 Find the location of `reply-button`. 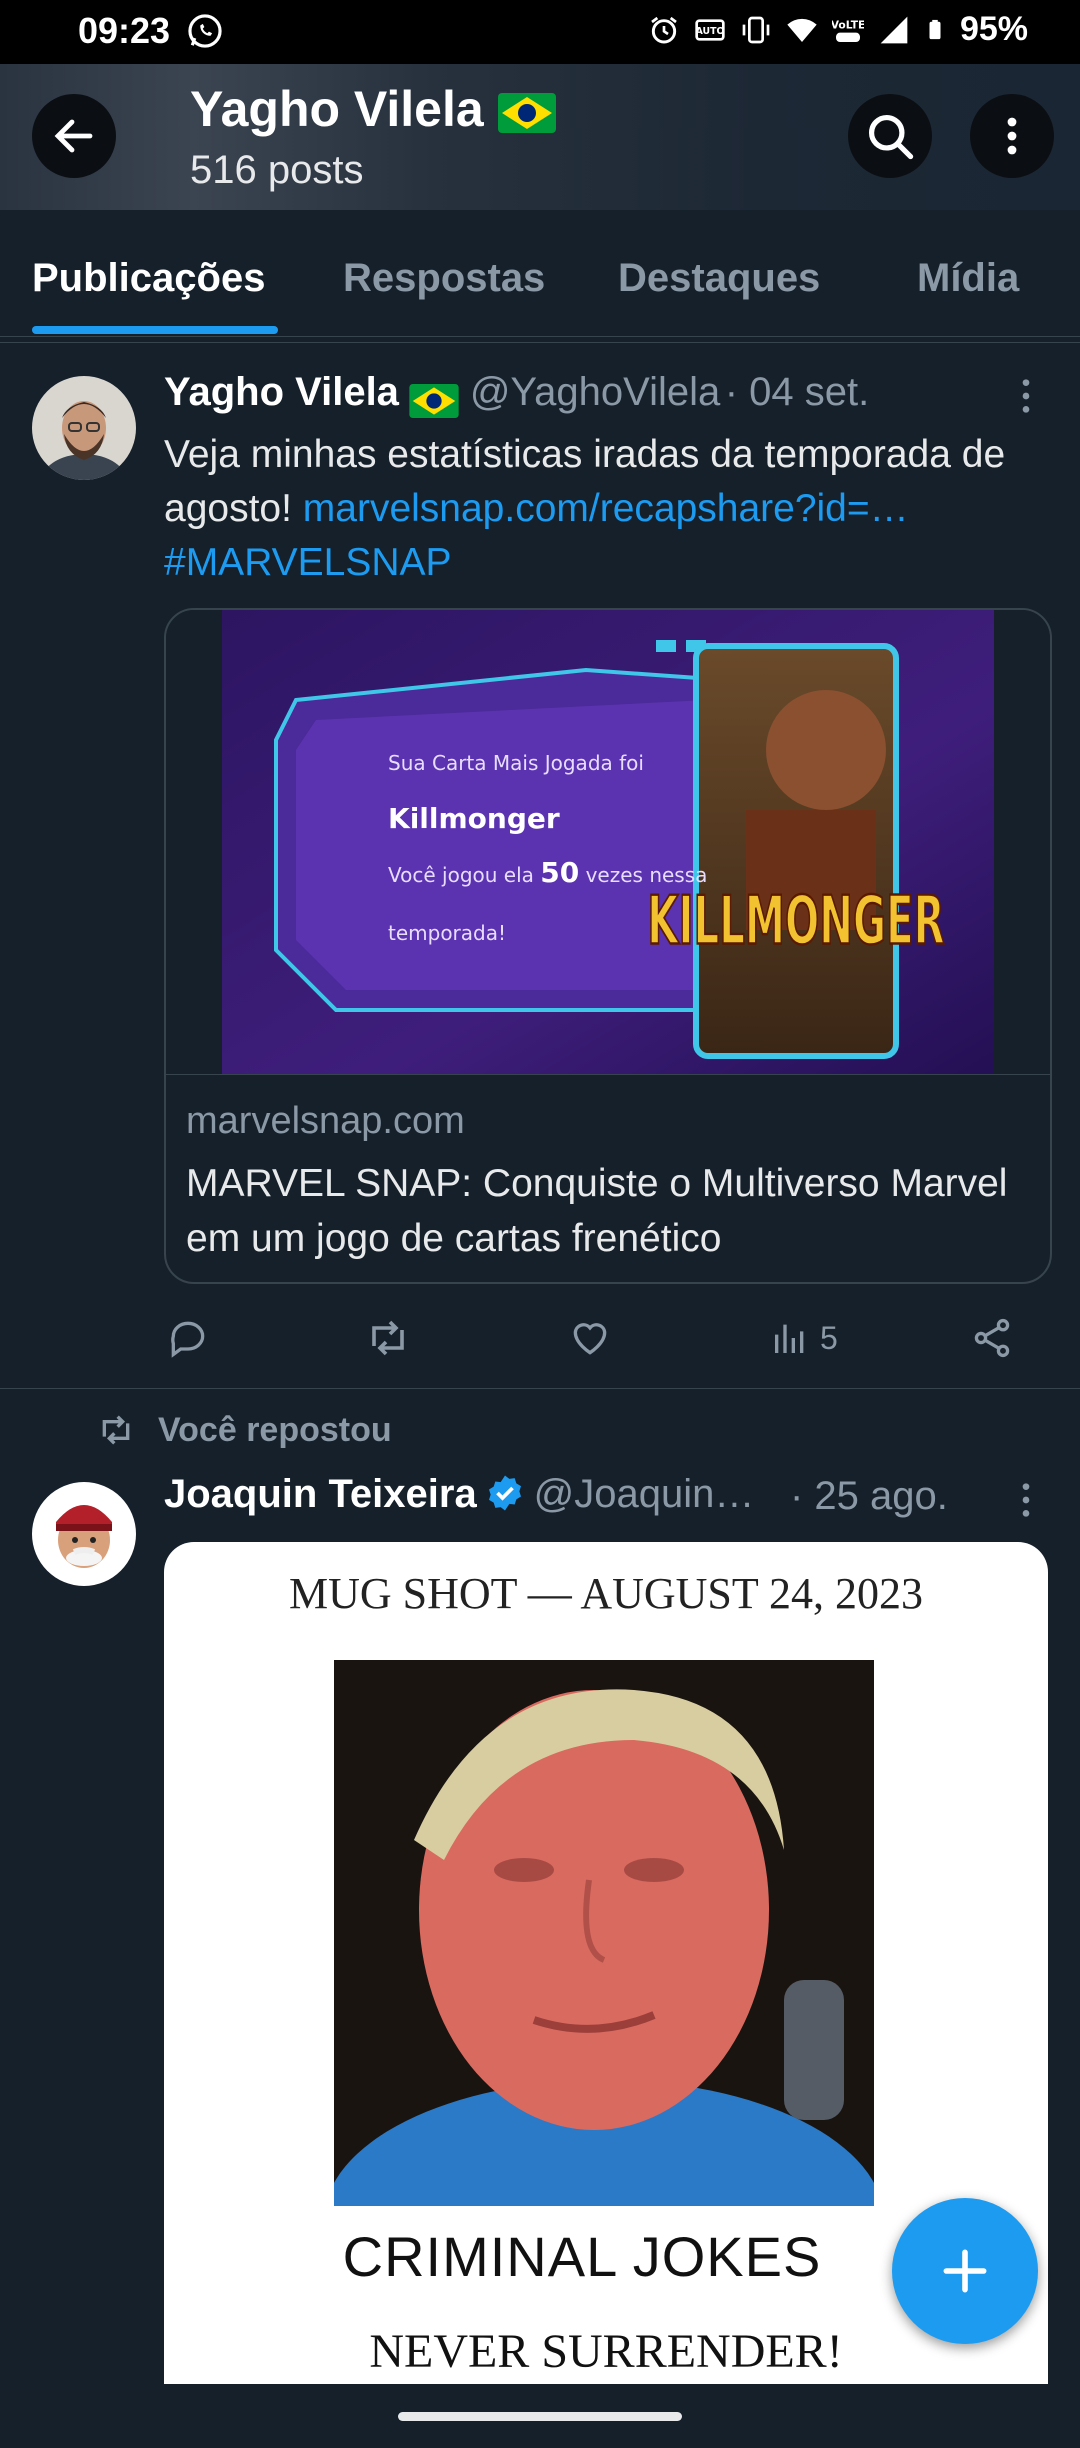

reply-button is located at coordinates (188, 1338).